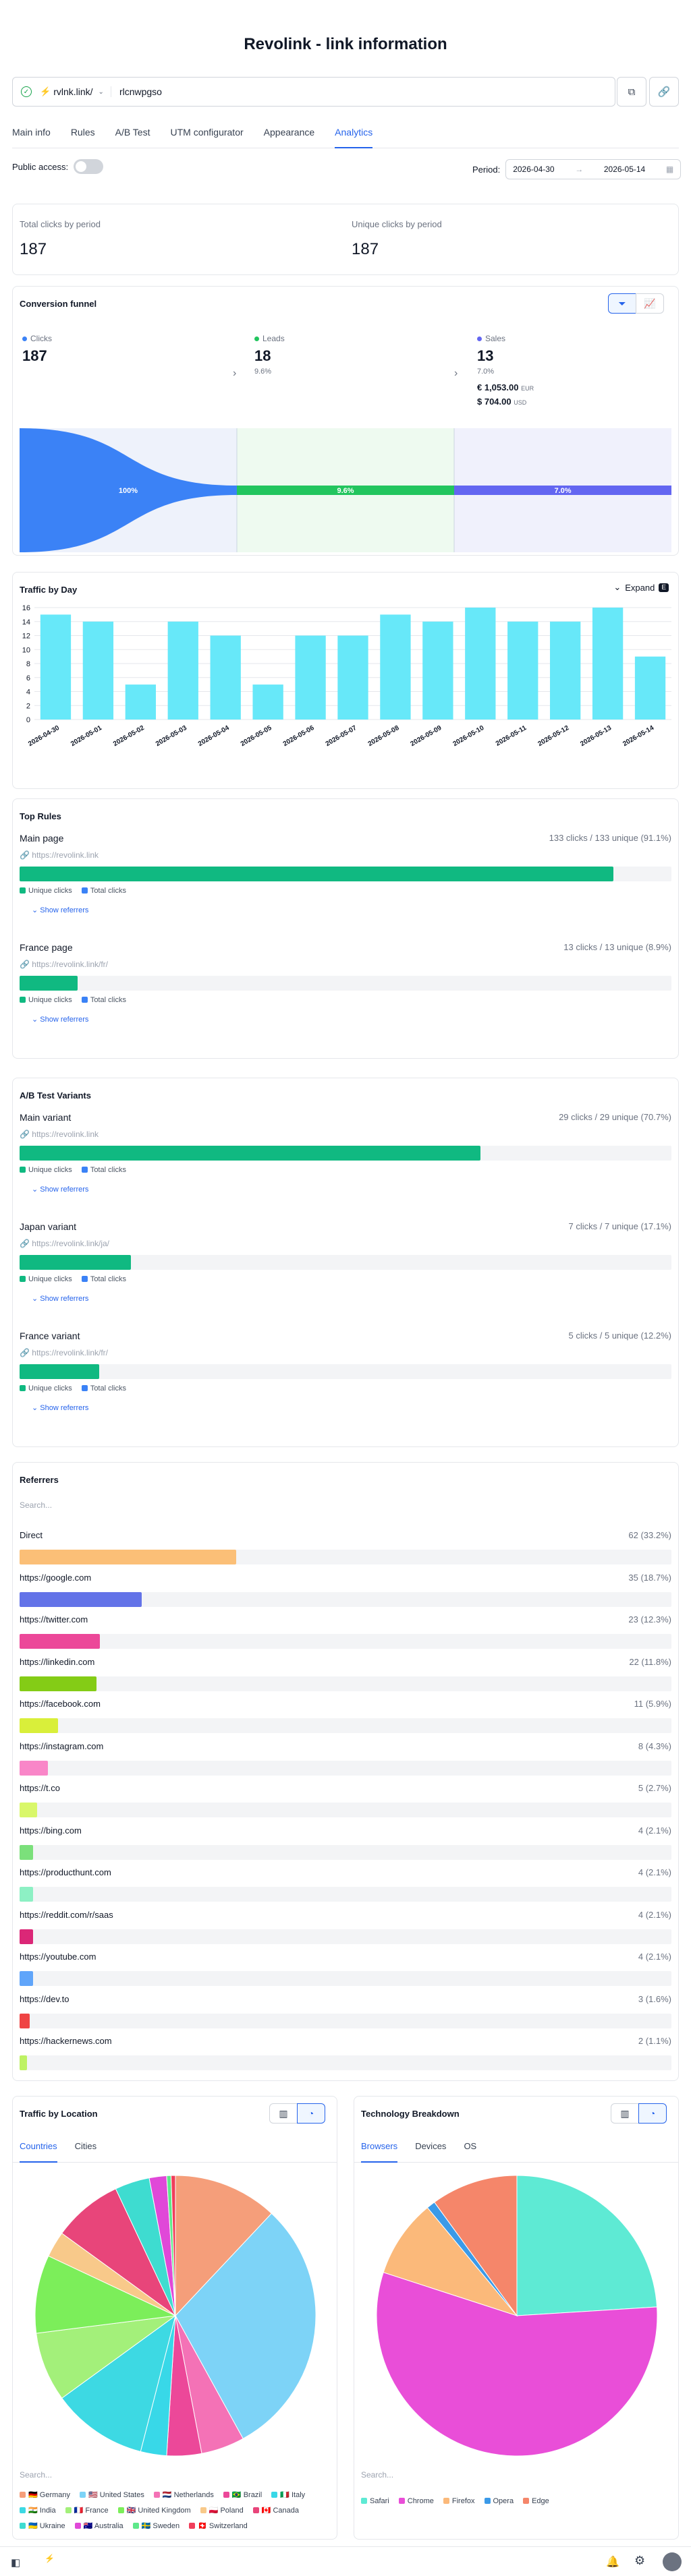  I want to click on legend-label: India, so click(47, 2511).